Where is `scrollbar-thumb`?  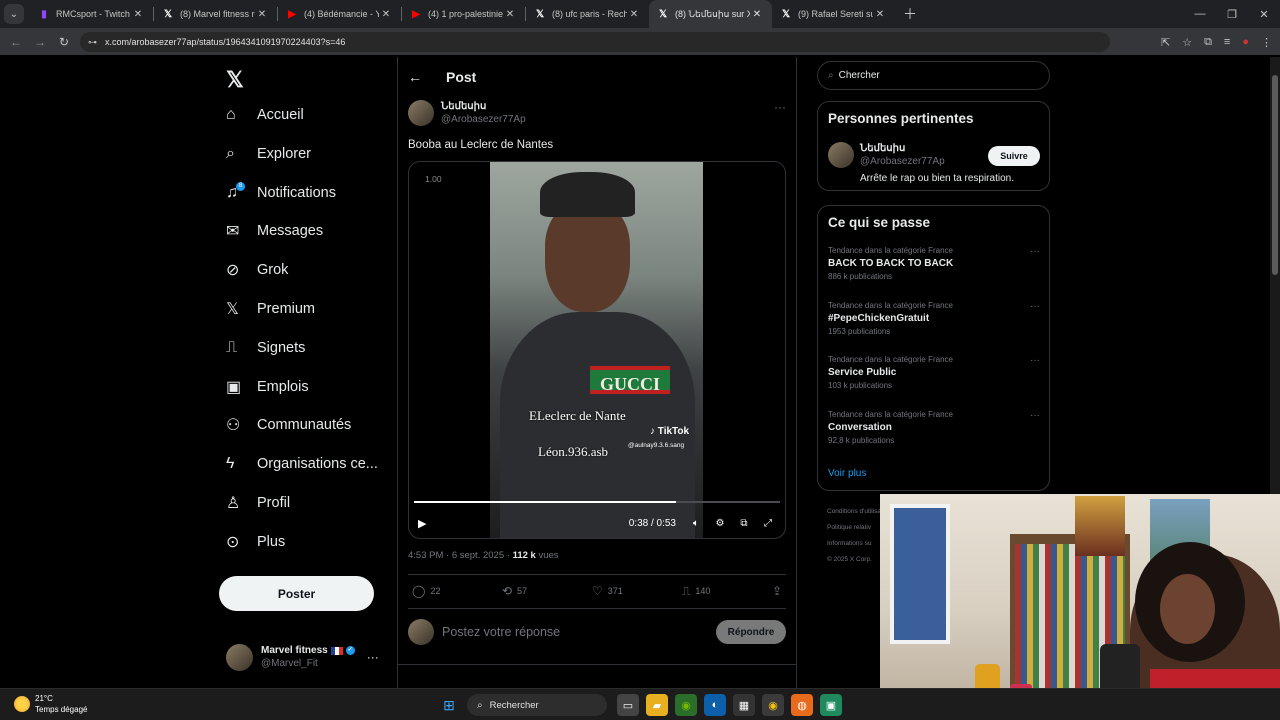 scrollbar-thumb is located at coordinates (1275, 175).